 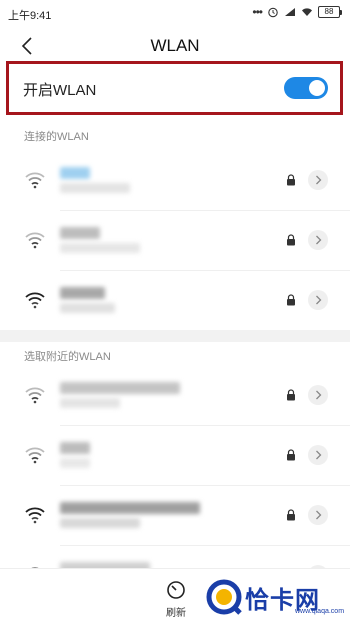 I want to click on wlan-toggle-label: 开启WLAN, so click(x=60, y=90).